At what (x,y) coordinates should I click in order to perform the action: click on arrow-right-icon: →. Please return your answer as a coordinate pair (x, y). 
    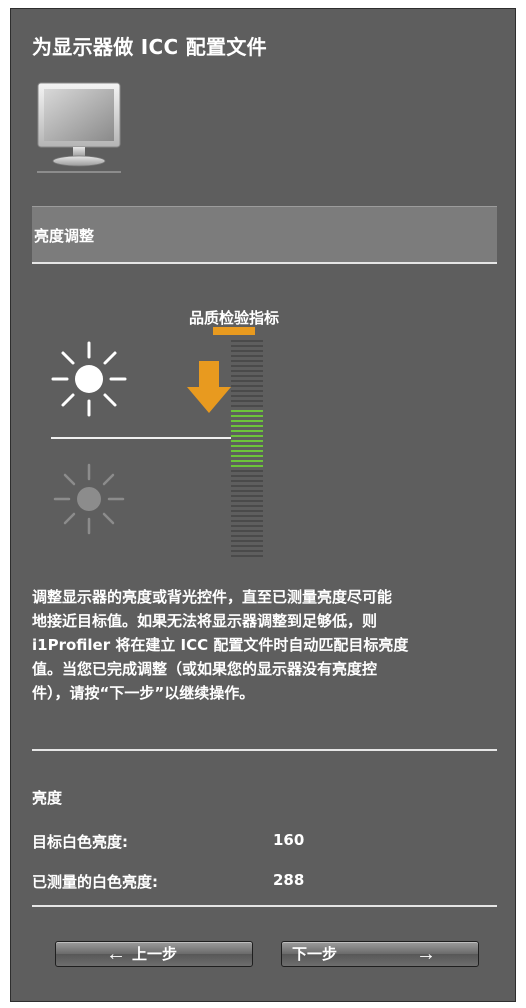
    Looking at the image, I should click on (426, 954).